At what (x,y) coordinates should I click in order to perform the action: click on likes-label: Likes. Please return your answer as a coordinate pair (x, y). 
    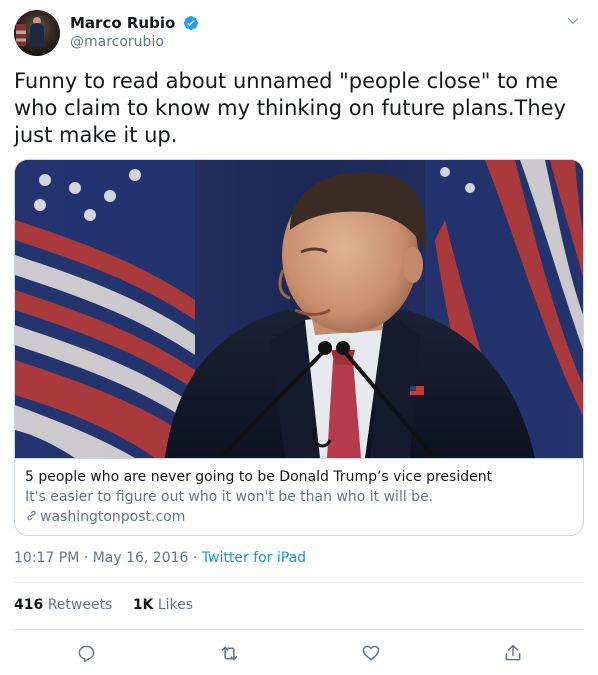
    Looking at the image, I should click on (175, 605).